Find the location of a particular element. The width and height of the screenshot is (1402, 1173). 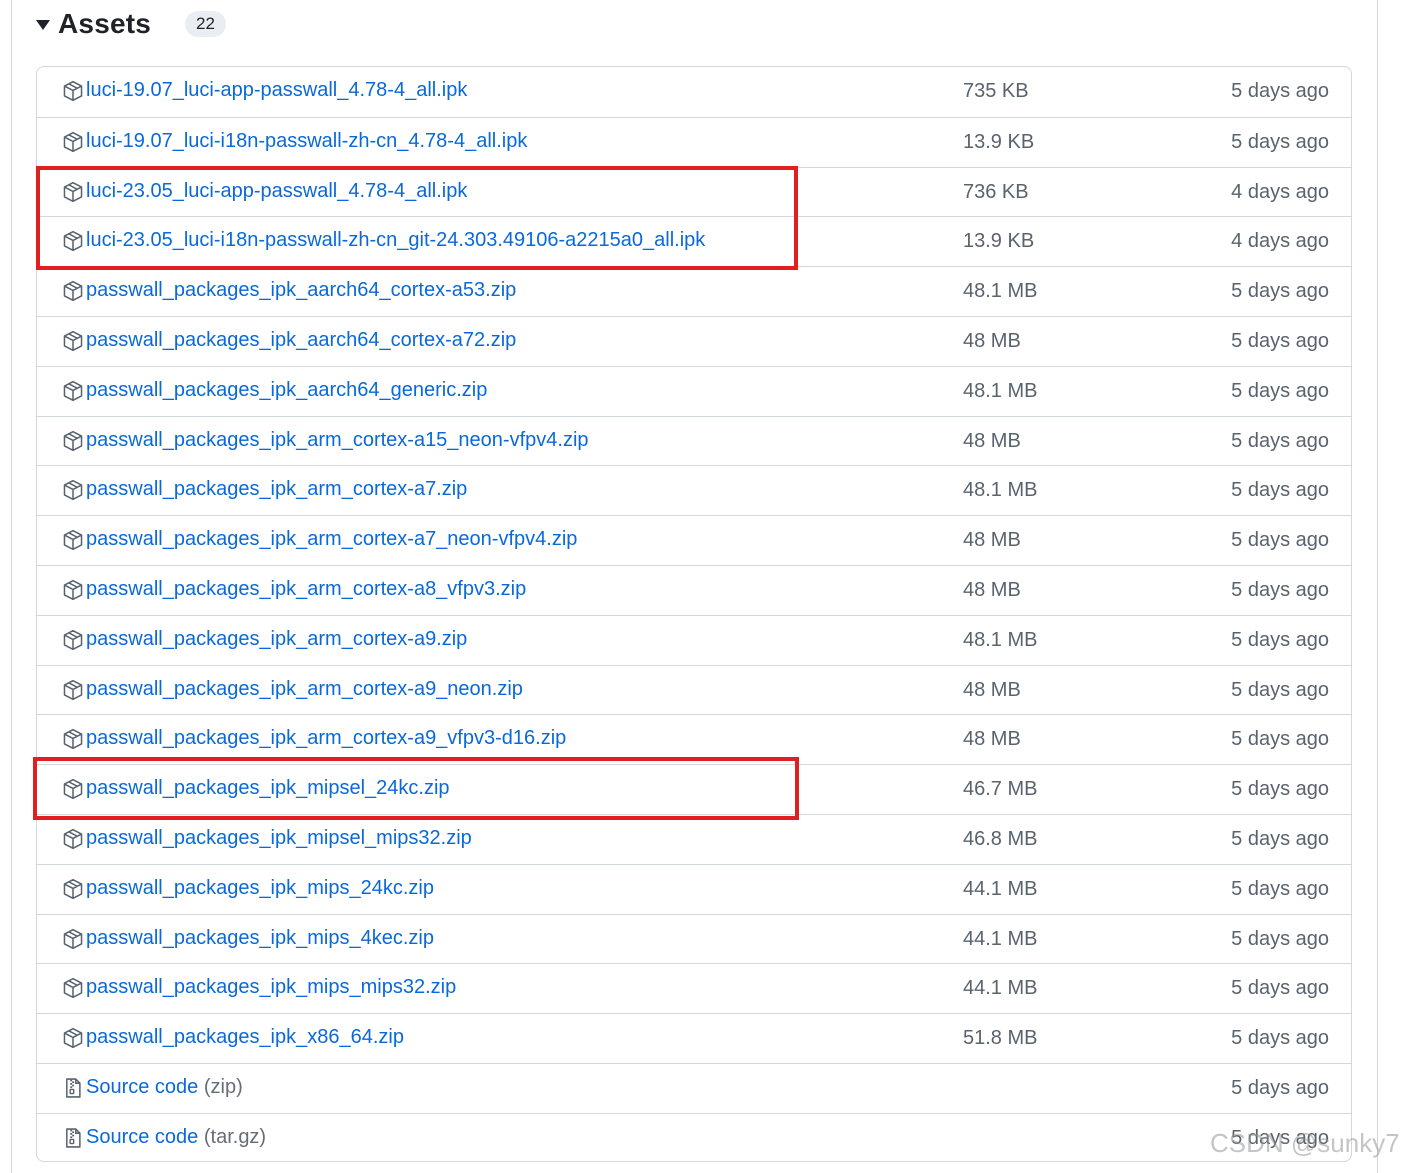

asset-size: 46.8 MB is located at coordinates (1000, 839).